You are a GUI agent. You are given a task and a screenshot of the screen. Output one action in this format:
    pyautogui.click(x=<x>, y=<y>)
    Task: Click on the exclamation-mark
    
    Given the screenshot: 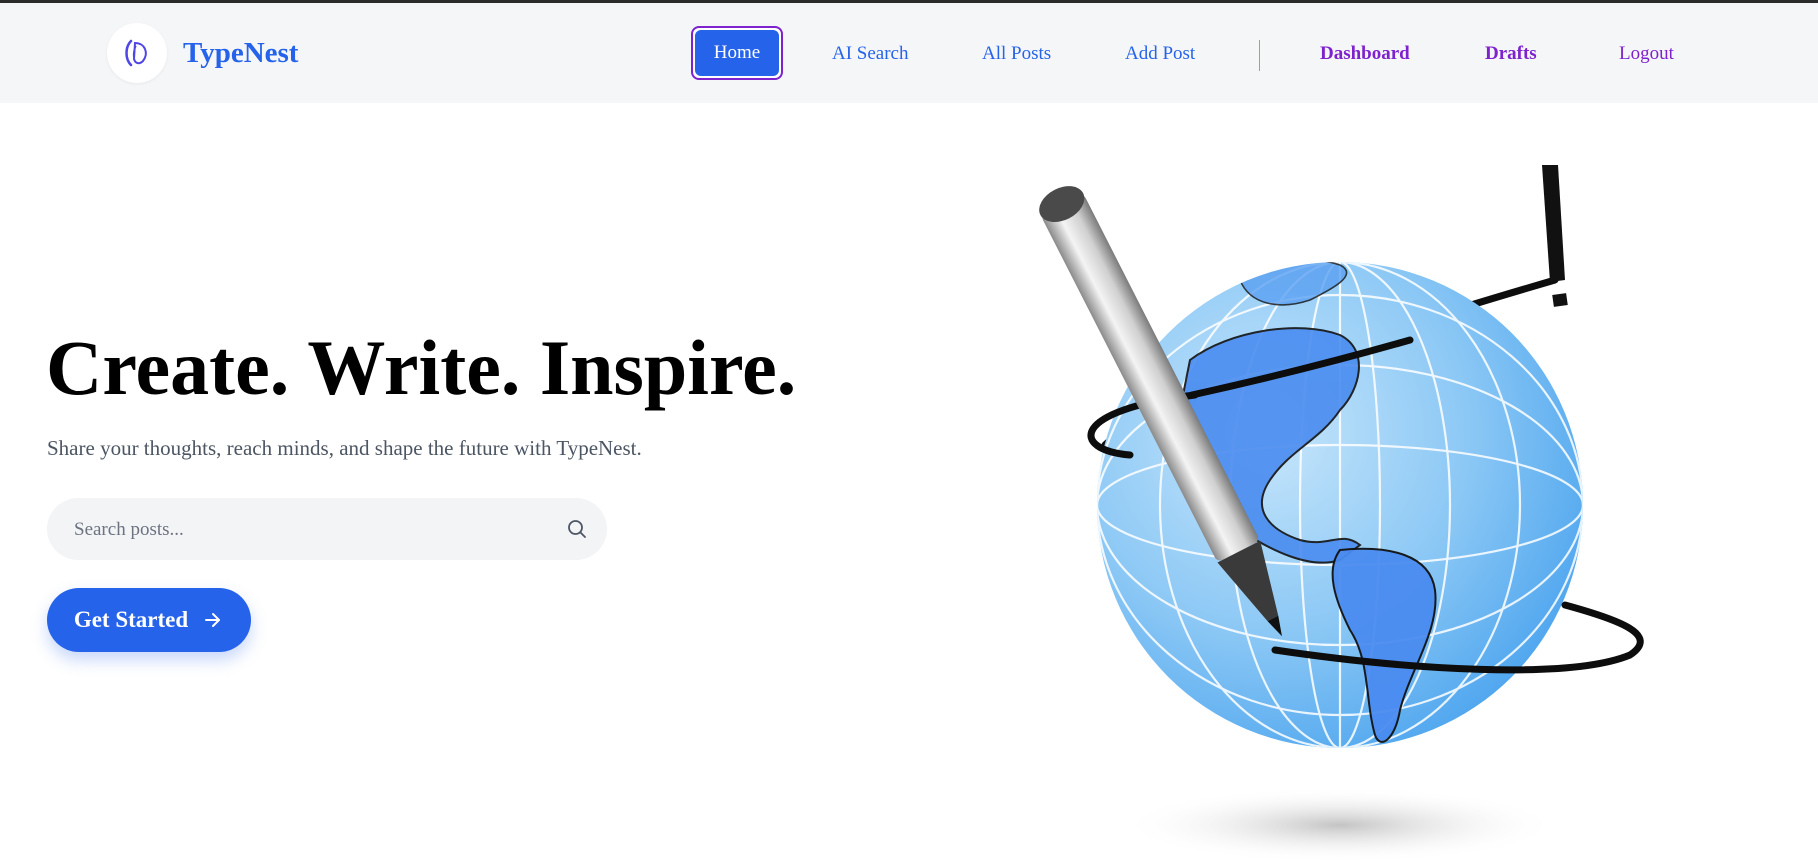 What is the action you would take?
    pyautogui.click(x=1553, y=223)
    